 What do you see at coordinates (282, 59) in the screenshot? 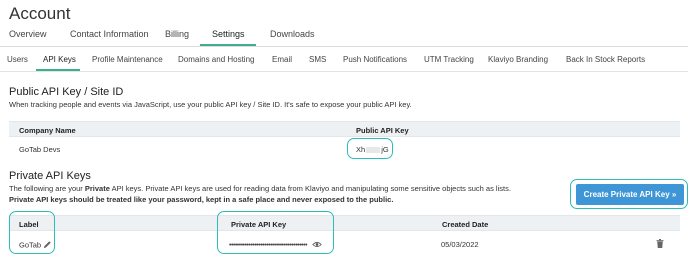
I see `subtab-email: Email` at bounding box center [282, 59].